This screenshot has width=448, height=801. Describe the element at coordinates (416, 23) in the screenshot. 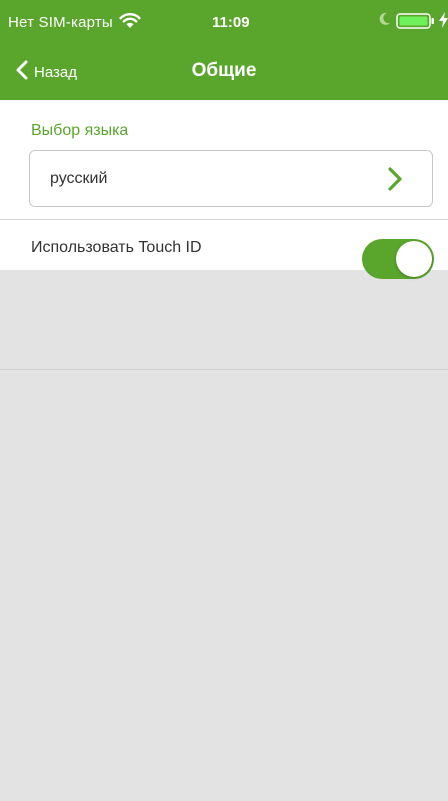

I see `battery-icon` at that location.